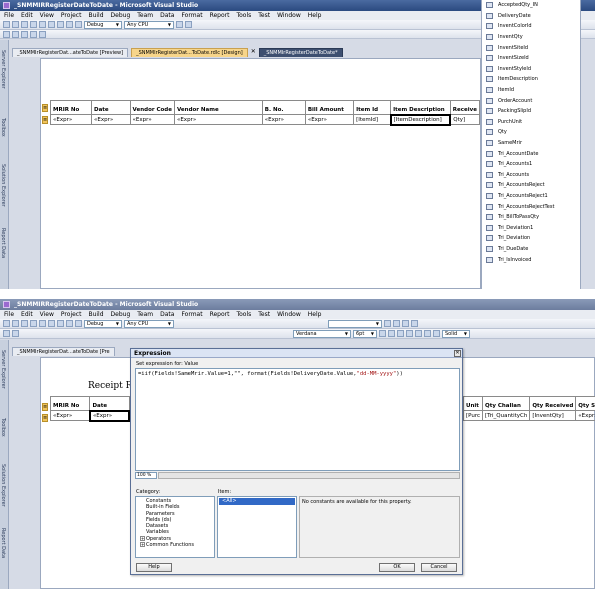 This screenshot has height=589, width=595. I want to click on list-item: InventStyleId, so click(531, 69).